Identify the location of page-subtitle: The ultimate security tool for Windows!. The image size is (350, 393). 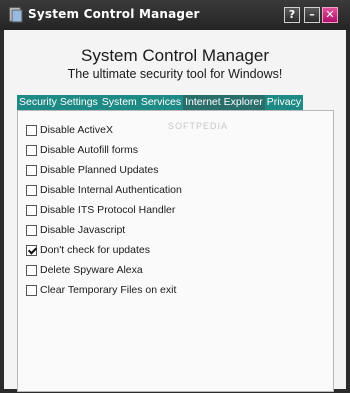
(175, 74).